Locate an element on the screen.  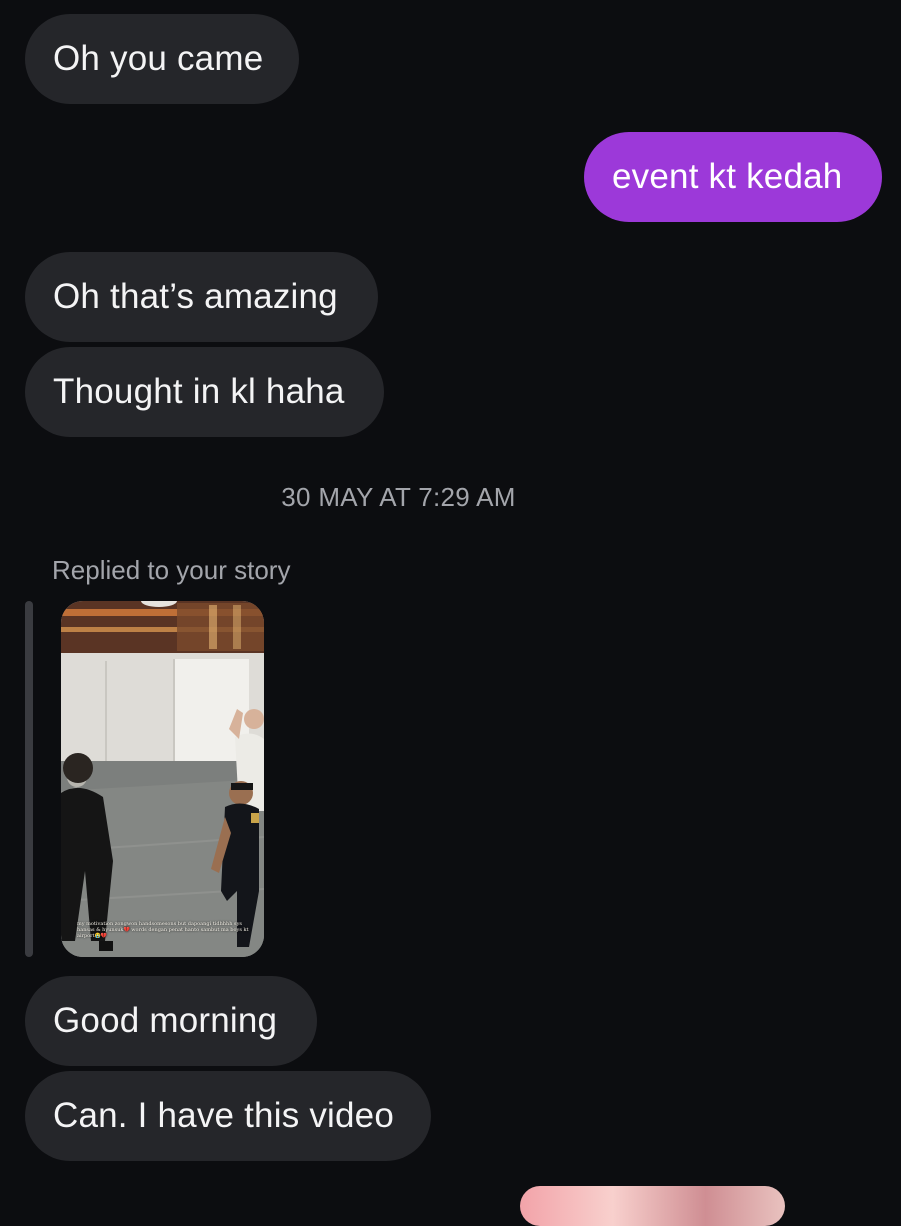
incoming-message-bubble: Oh you came is located at coordinates (162, 59).